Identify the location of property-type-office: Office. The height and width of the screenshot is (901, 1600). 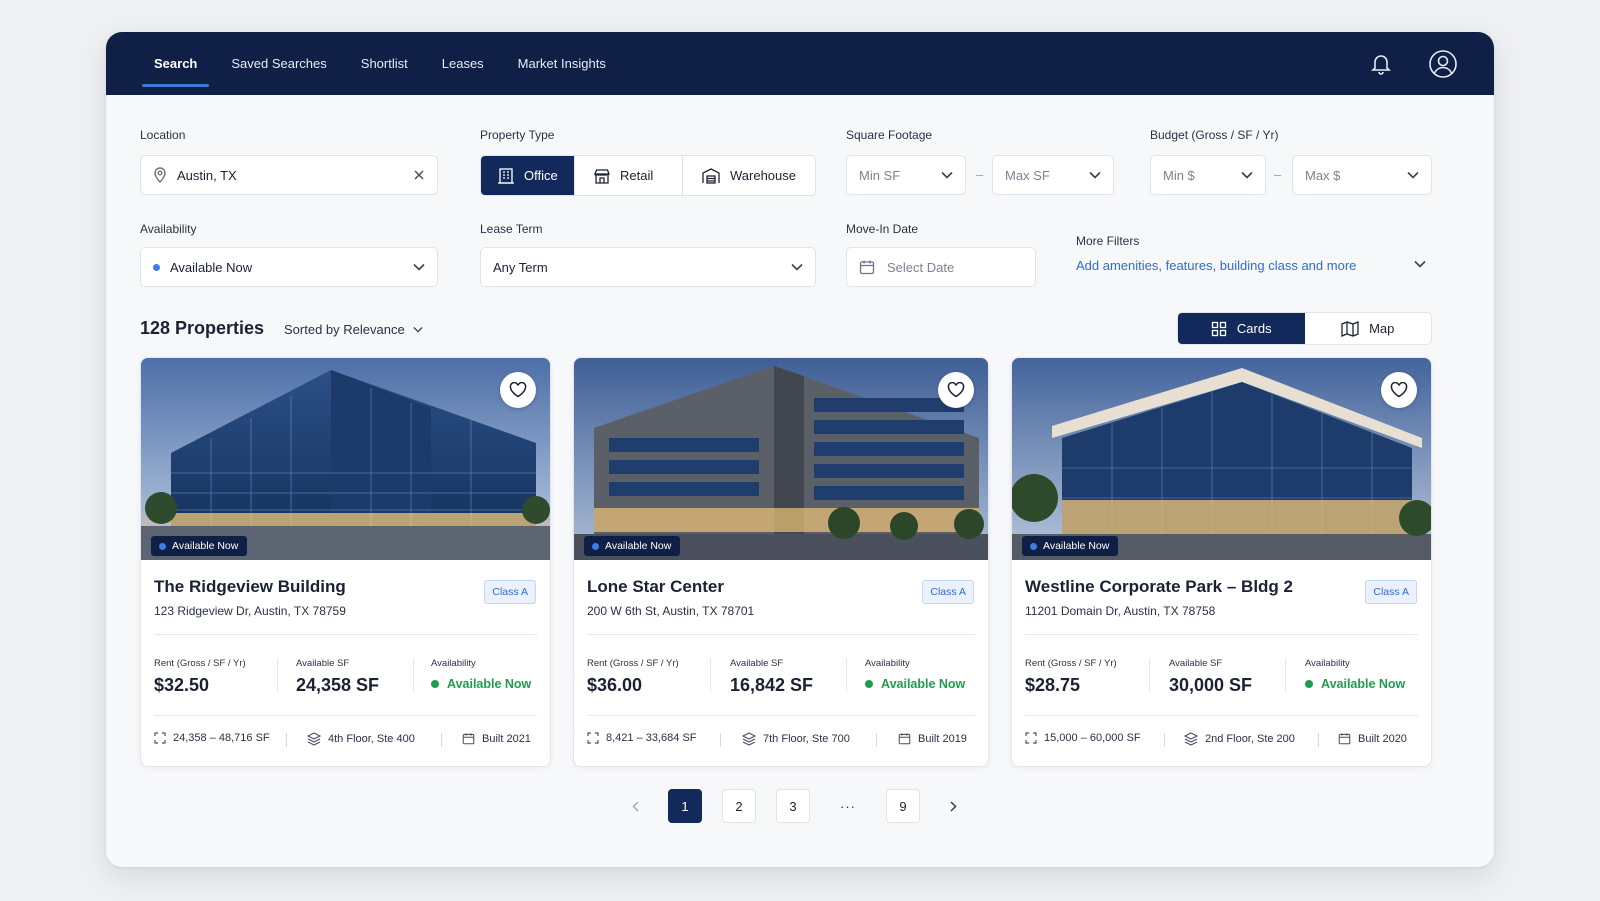
(528, 175).